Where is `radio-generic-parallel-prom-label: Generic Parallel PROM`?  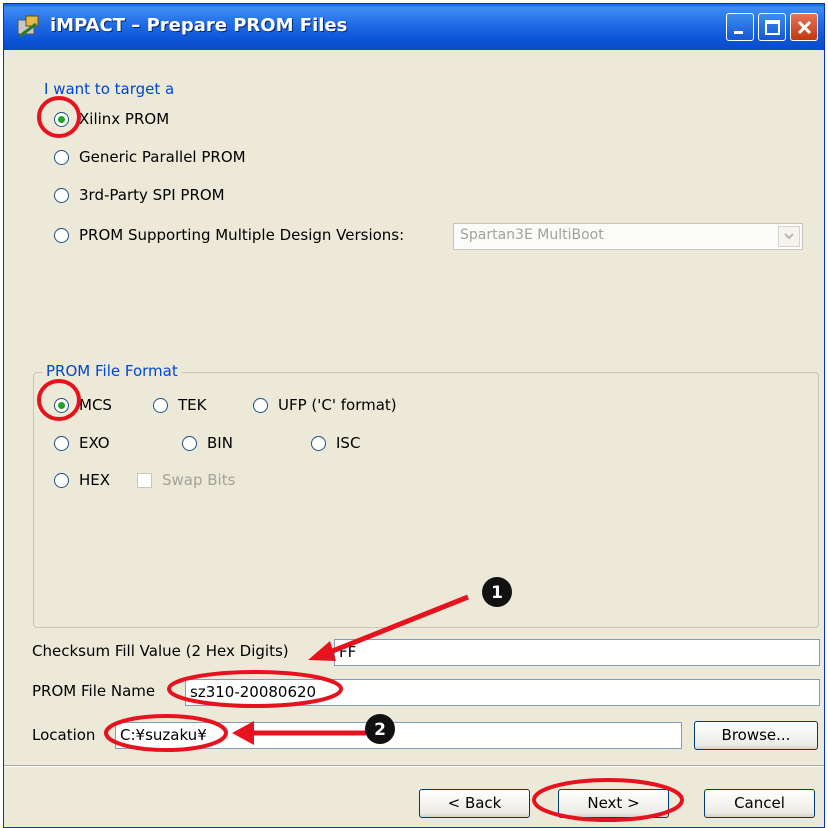
radio-generic-parallel-prom-label: Generic Parallel PROM is located at coordinates (162, 157).